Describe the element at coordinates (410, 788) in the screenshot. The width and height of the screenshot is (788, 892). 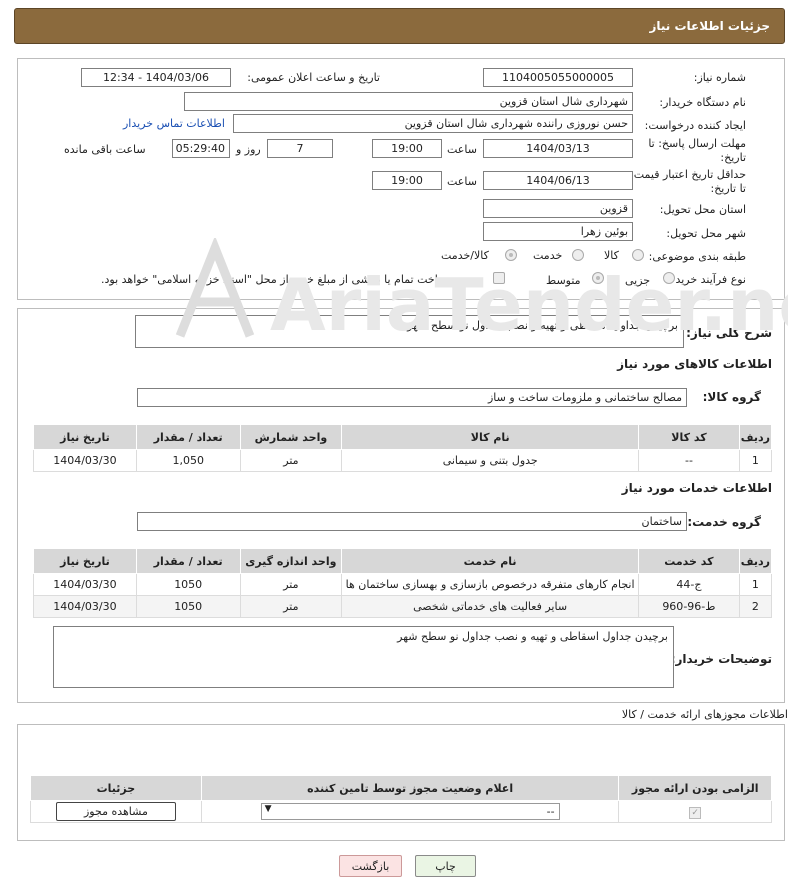
I see `col-header-status: اعلام وضعیت مجوز توسط تامین کننده` at that location.